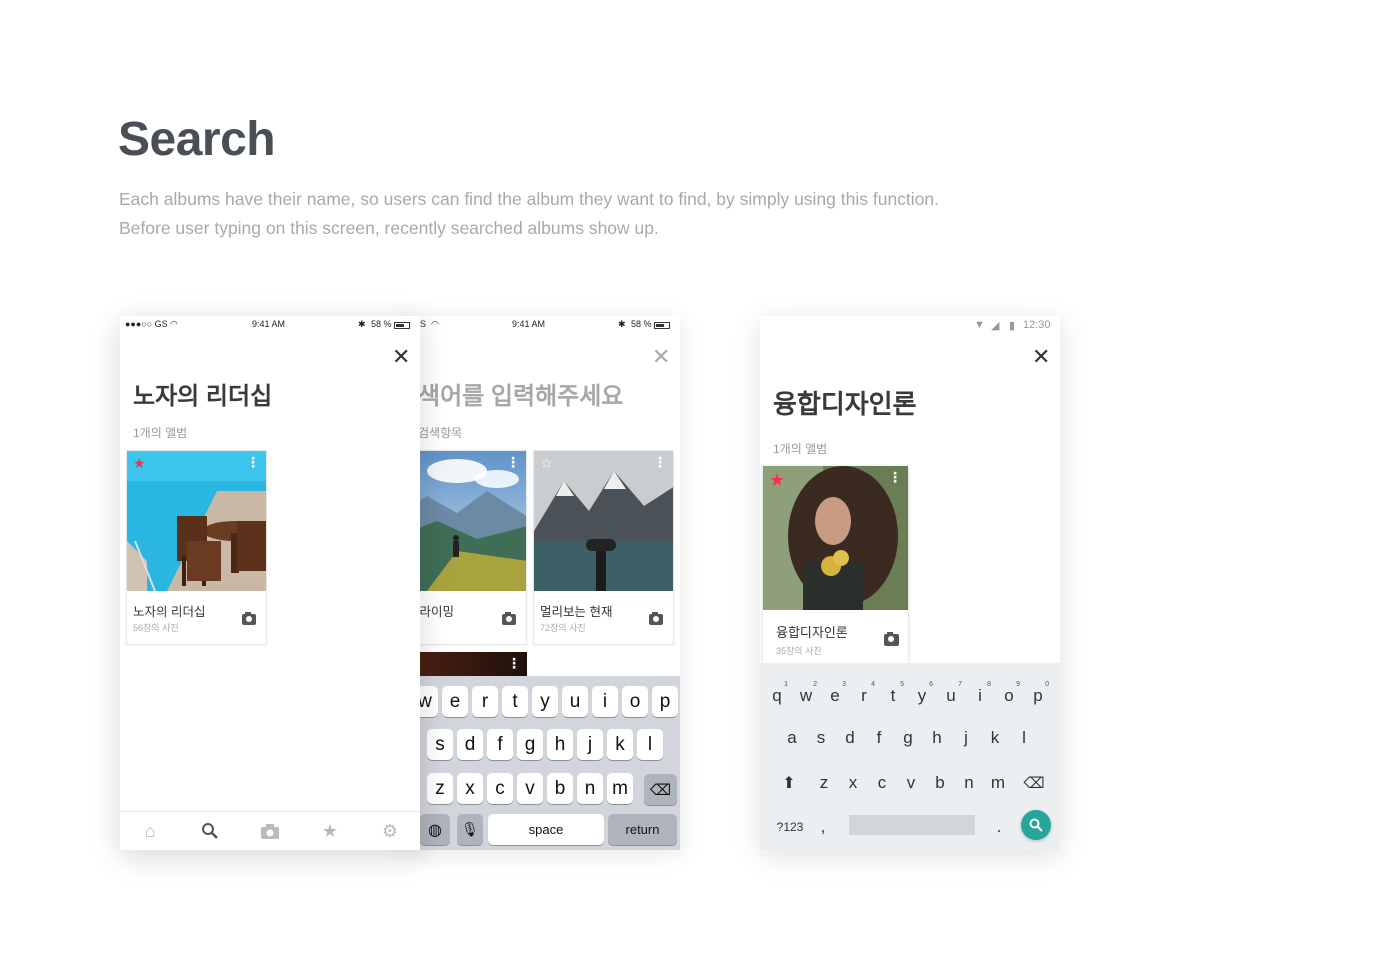 This screenshot has height=970, width=1400. Describe the element at coordinates (873, 684) in the screenshot. I see `key-number-hint: 4` at that location.